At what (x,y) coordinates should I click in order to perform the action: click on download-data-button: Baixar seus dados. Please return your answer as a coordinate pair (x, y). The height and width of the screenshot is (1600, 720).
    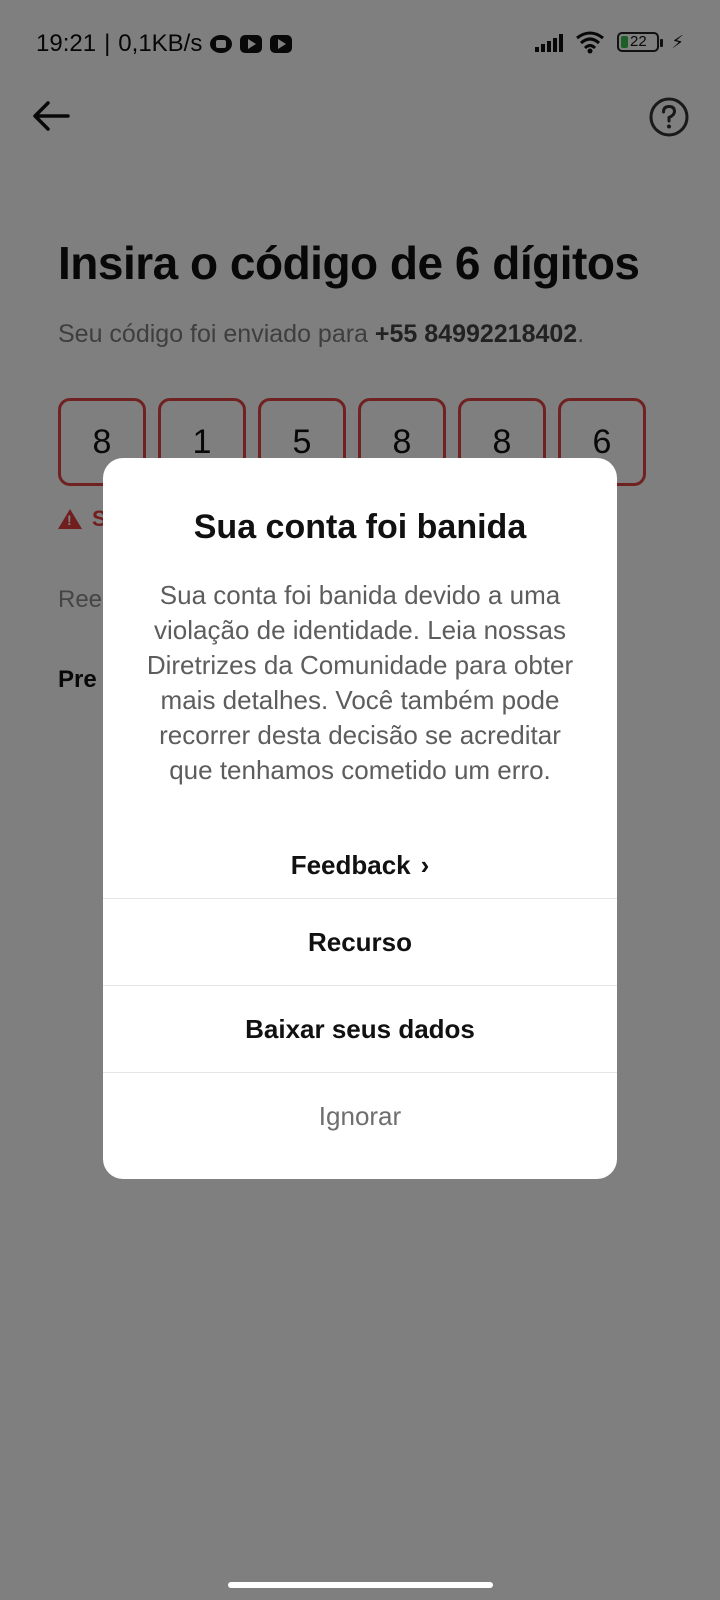
    Looking at the image, I should click on (360, 1028).